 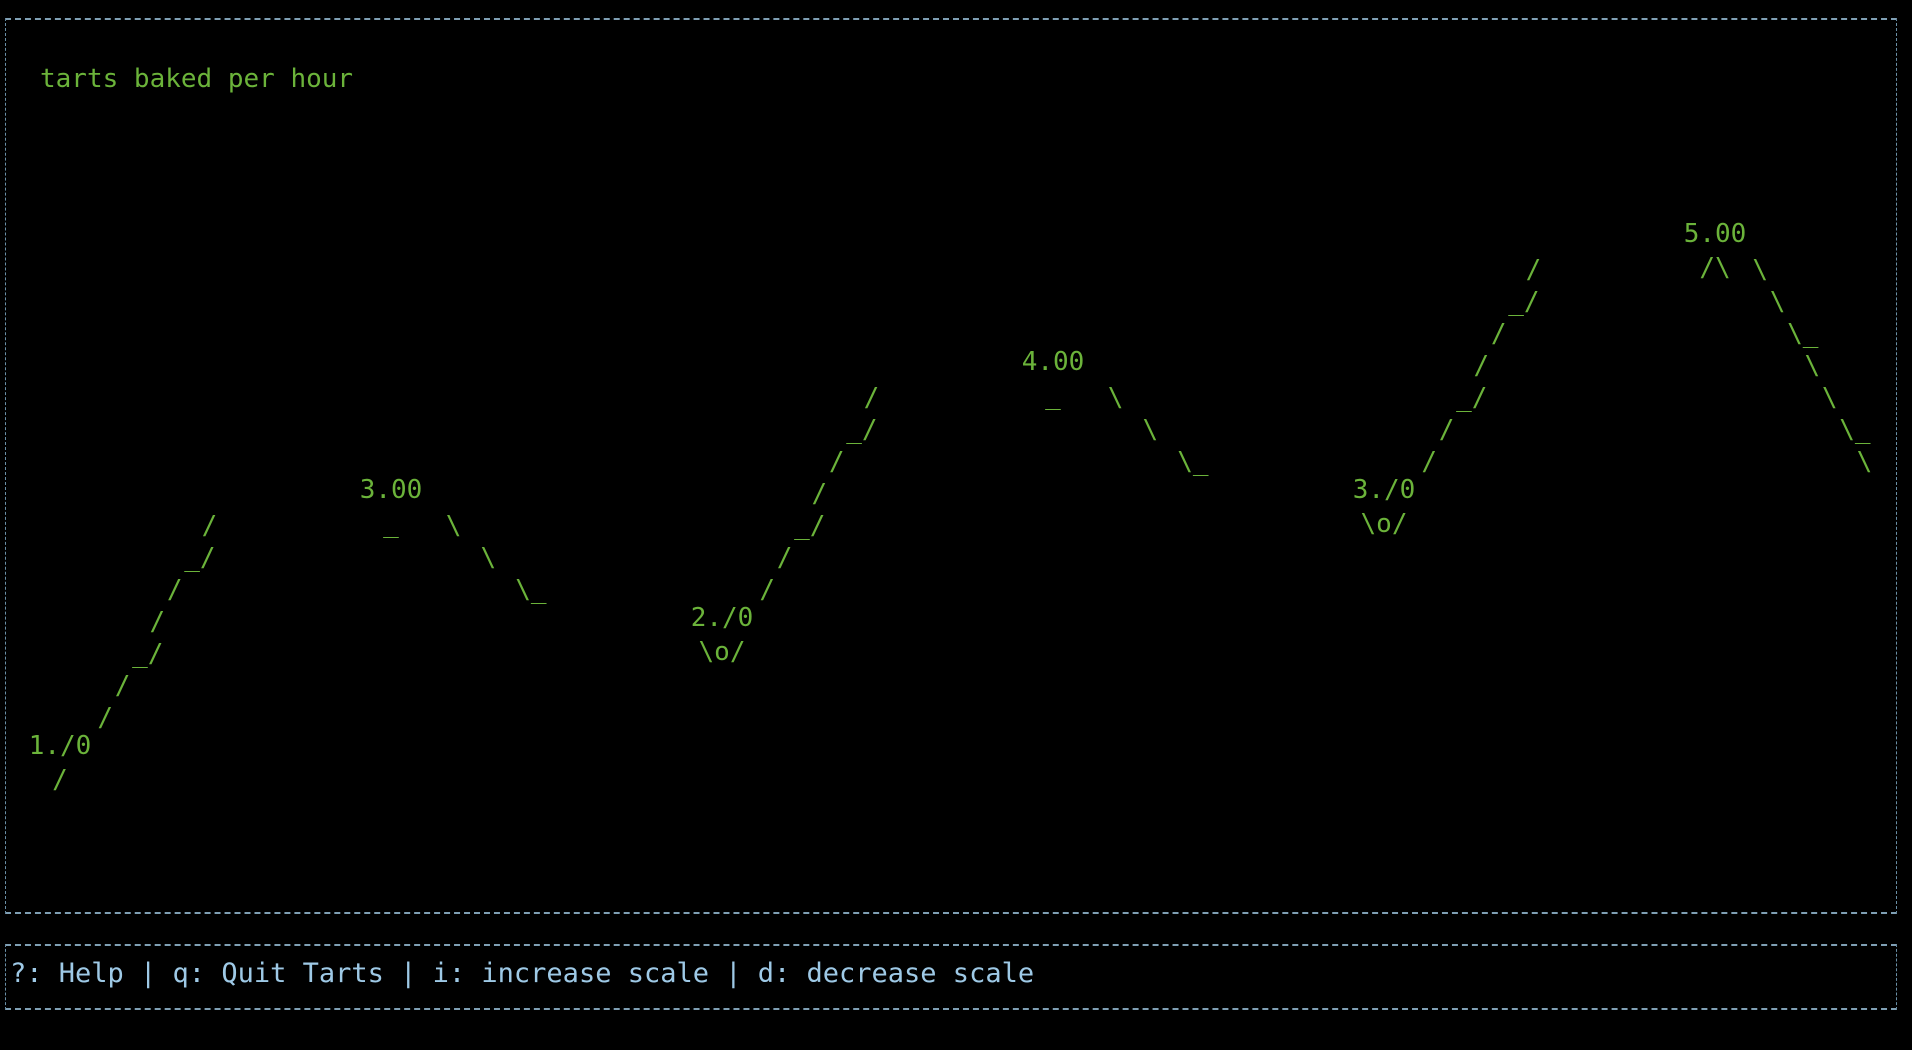 I want to click on data-point: /, so click(x=60, y=780).